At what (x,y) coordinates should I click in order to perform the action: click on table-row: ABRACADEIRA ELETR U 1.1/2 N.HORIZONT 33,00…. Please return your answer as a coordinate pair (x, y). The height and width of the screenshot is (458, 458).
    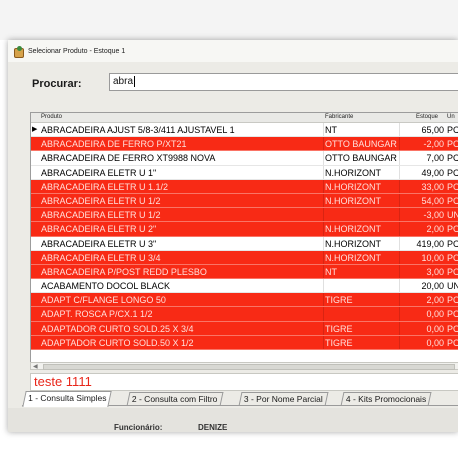
    Looking at the image, I should click on (244, 186).